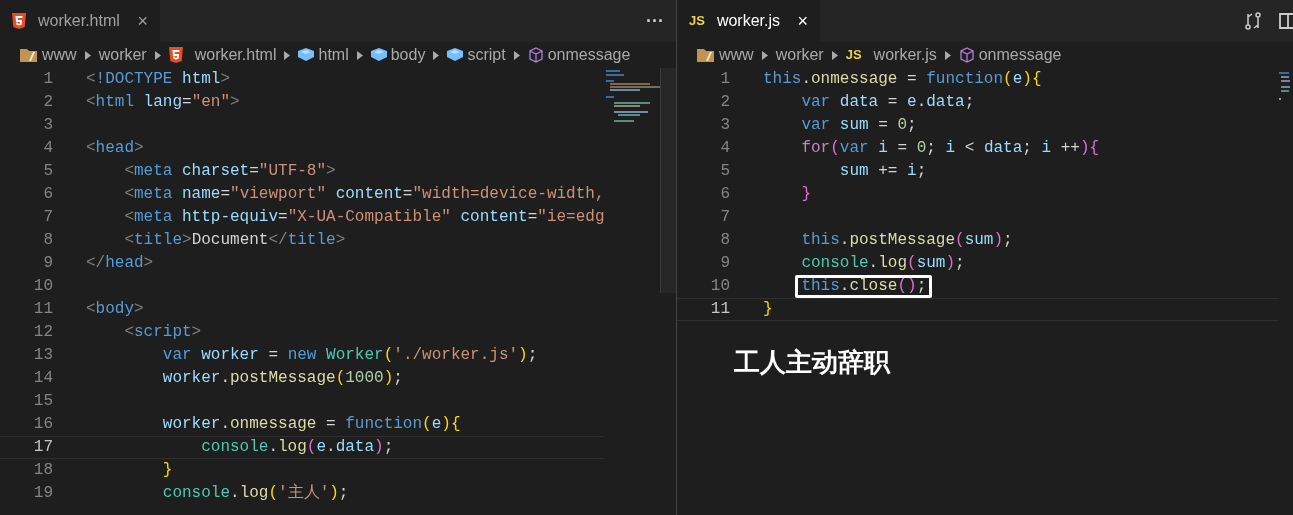 The height and width of the screenshot is (515, 1293). I want to click on editor-tab: JS worker.js ×, so click(748, 21).